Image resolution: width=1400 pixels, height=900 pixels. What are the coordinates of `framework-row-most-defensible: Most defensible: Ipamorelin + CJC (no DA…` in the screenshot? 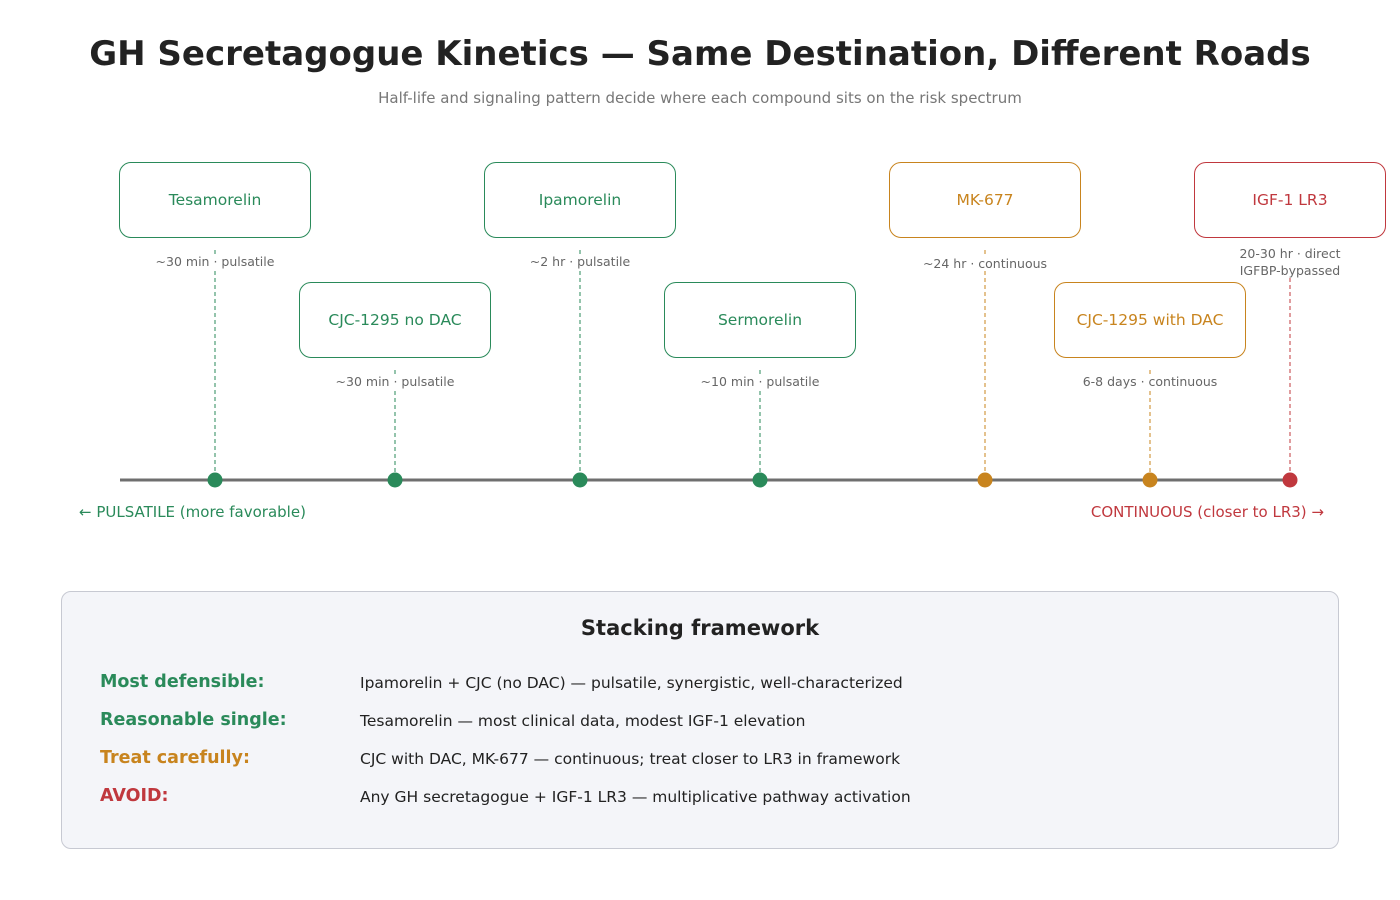 It's located at (700, 687).